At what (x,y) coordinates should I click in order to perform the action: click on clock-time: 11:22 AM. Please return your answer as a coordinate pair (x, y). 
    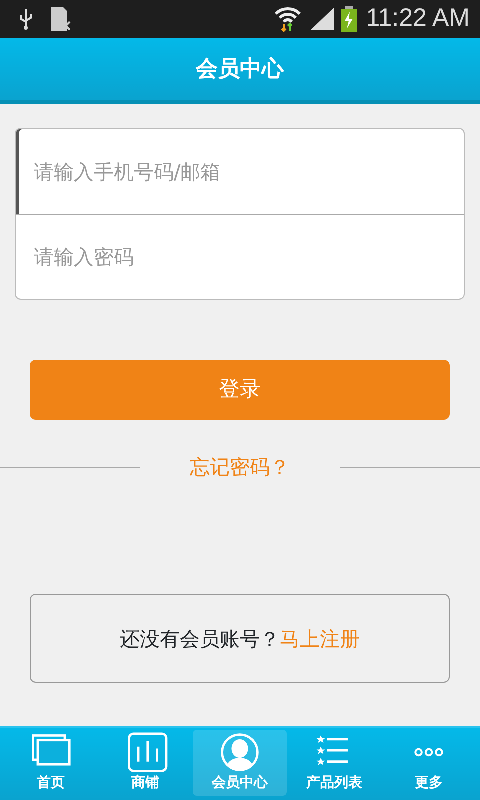
    Looking at the image, I should click on (418, 18).